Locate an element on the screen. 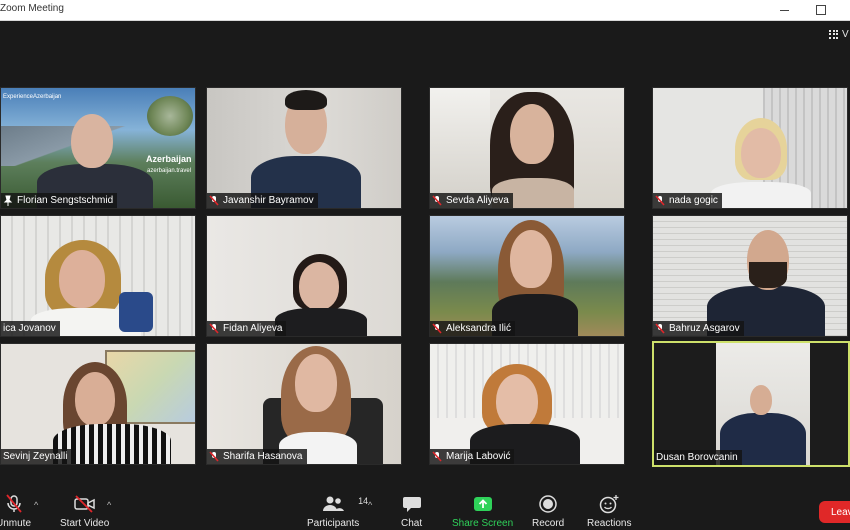 The width and height of the screenshot is (850, 530). start-video-button: Start Video is located at coordinates (84, 511).